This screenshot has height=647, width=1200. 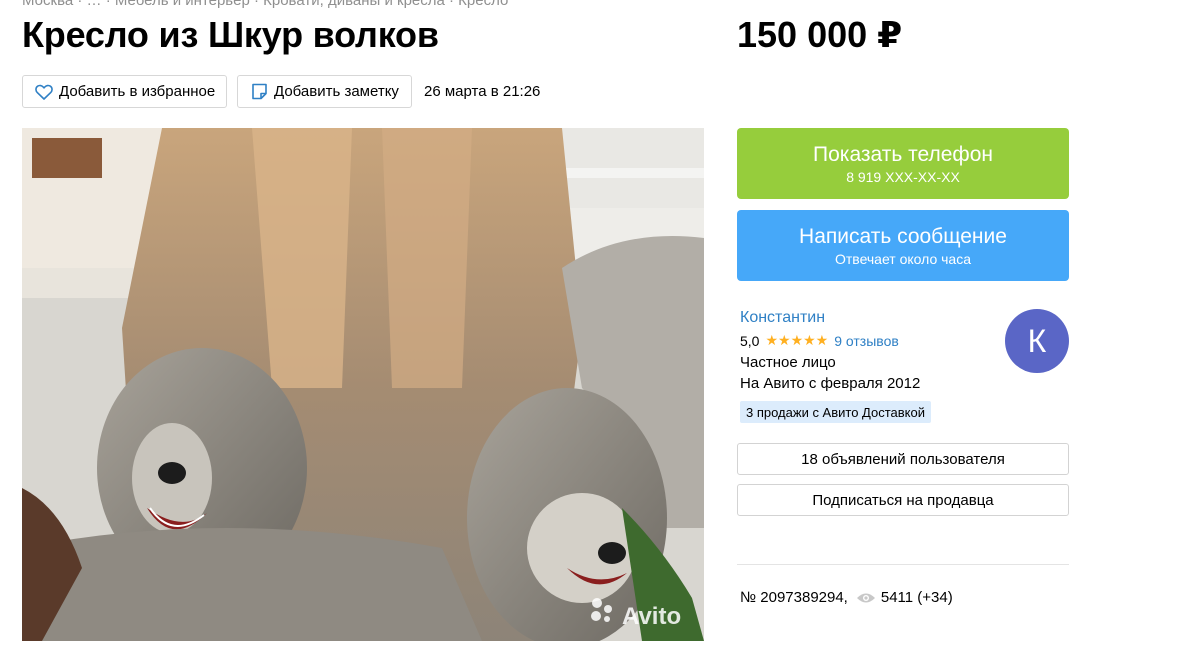 I want to click on listing-id: № 2097389294,, so click(x=794, y=597).